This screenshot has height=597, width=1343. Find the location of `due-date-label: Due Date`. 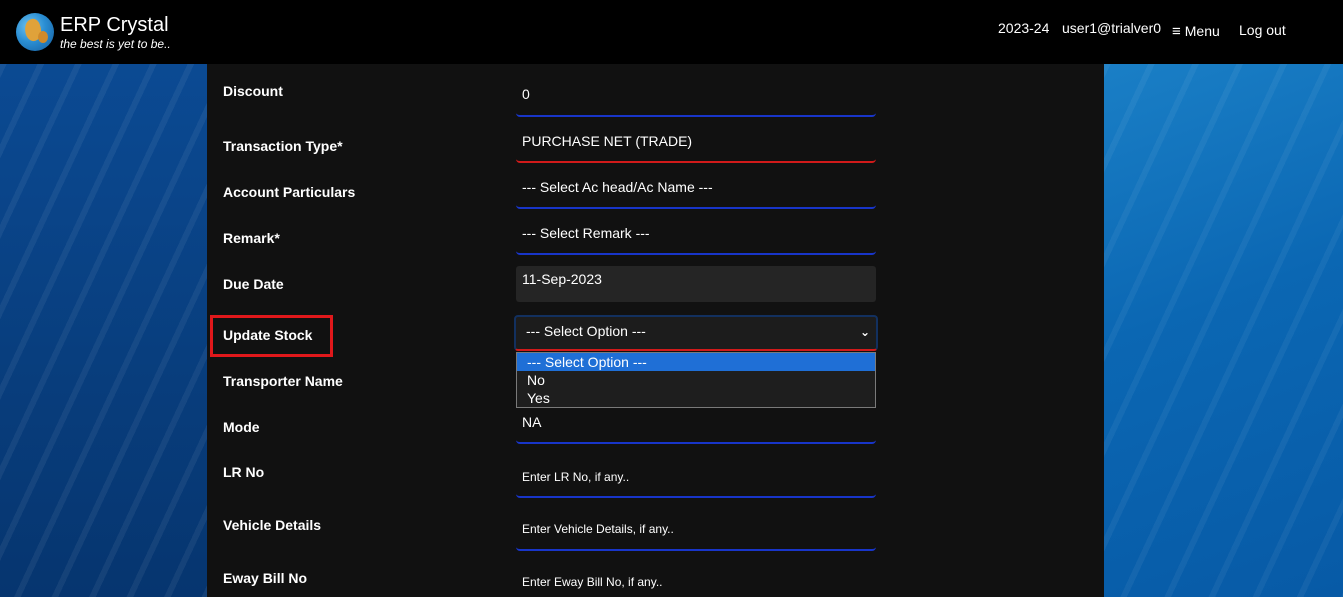

due-date-label: Due Date is located at coordinates (253, 284).